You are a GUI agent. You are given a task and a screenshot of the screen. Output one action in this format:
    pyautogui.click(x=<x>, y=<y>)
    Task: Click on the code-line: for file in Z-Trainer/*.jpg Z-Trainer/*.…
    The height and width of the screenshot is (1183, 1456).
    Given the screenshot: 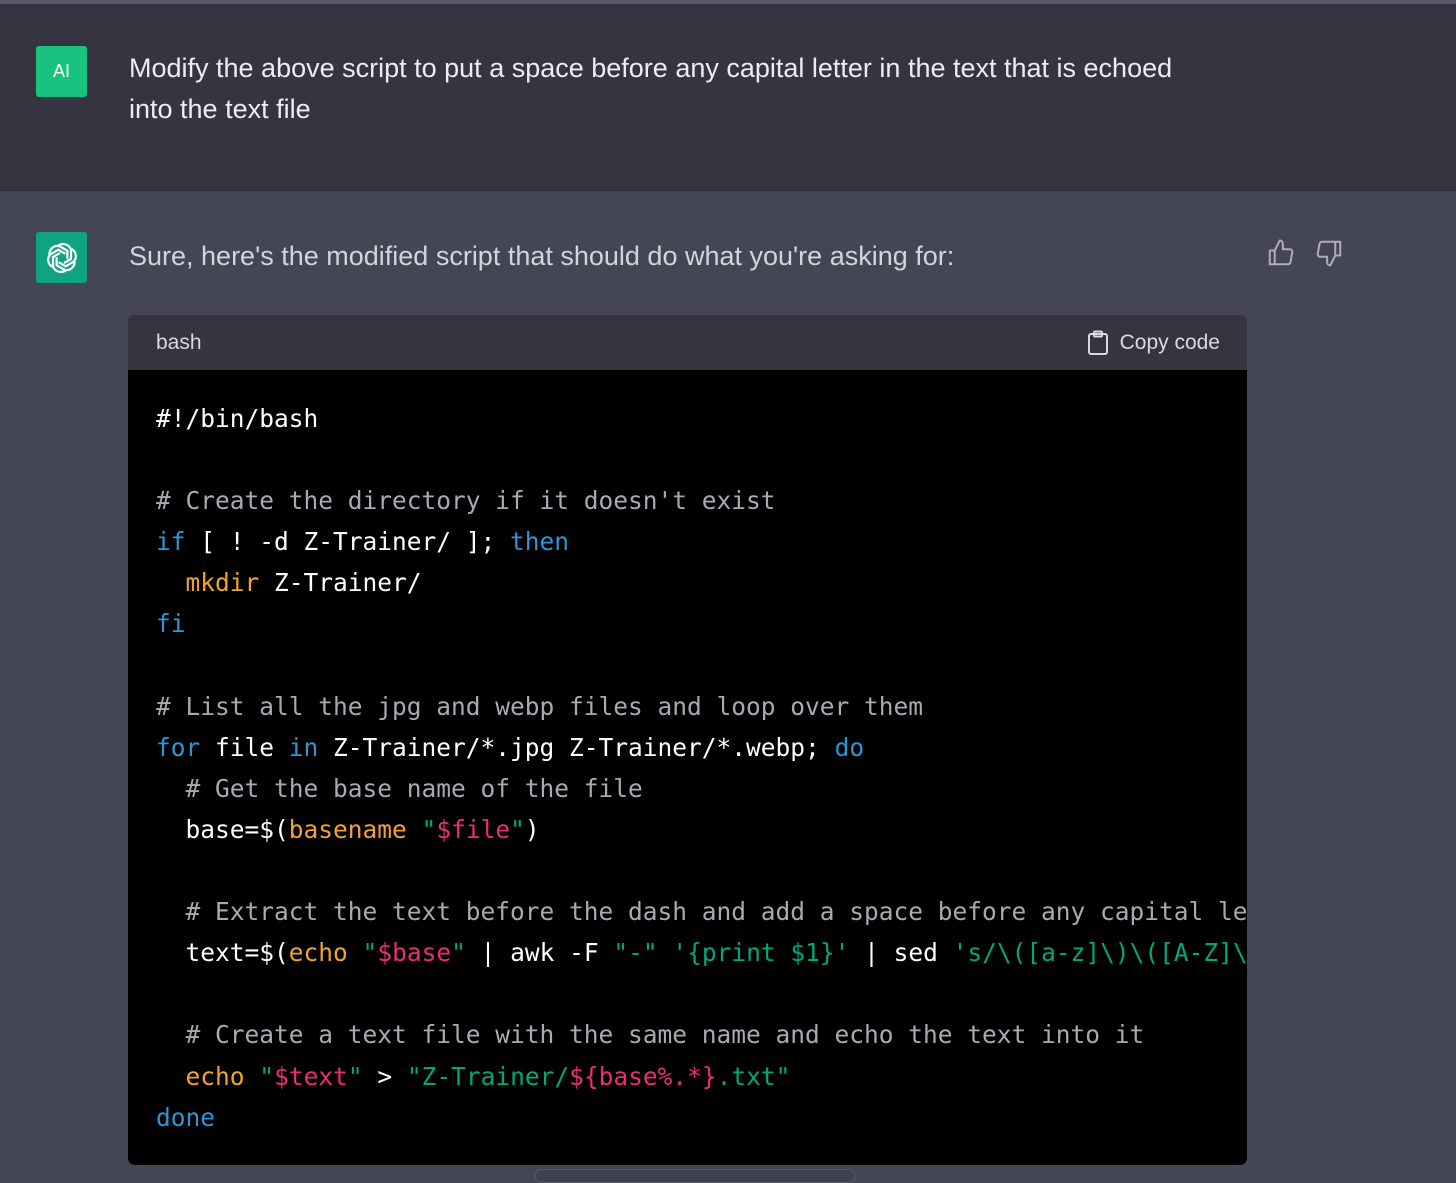 What is the action you would take?
    pyautogui.click(x=701, y=747)
    